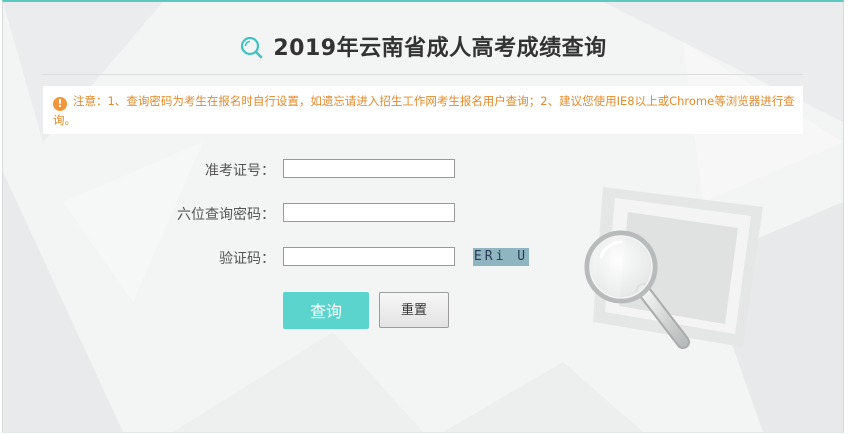 The height and width of the screenshot is (434, 848). I want to click on exam-number-row: 准考证号：, so click(423, 169).